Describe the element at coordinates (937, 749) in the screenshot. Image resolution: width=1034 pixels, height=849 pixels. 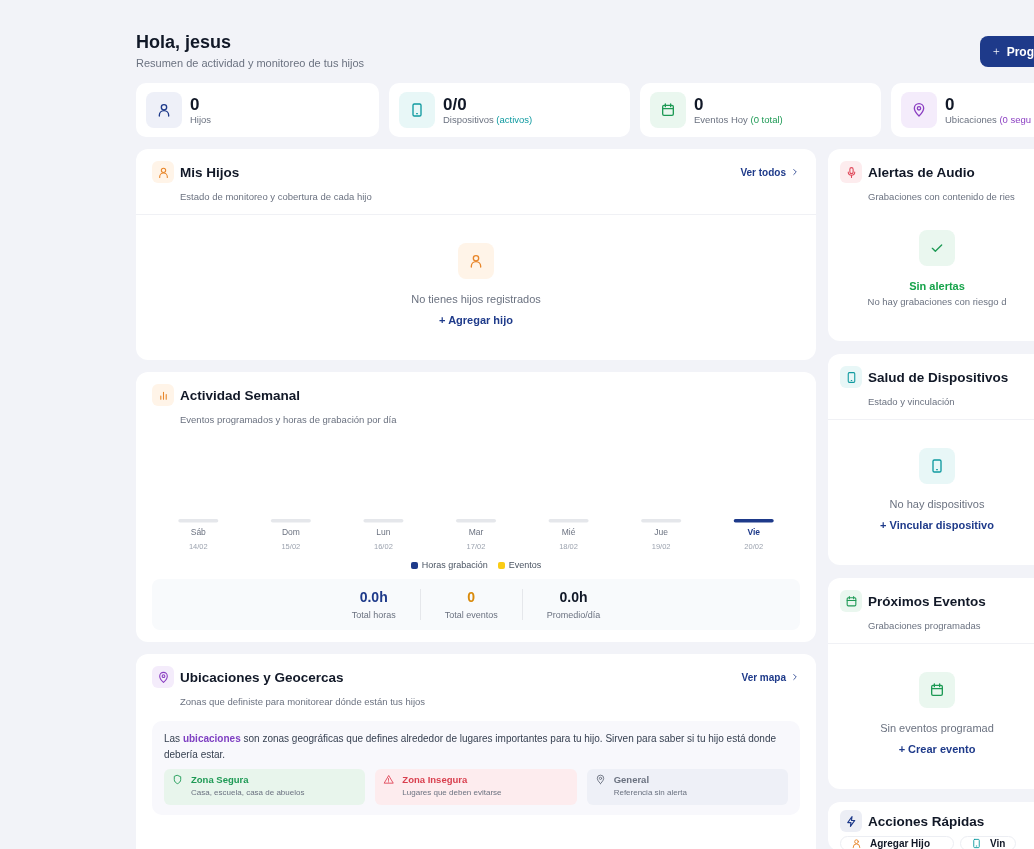
I see `empty-action-link: + Crear evento` at that location.